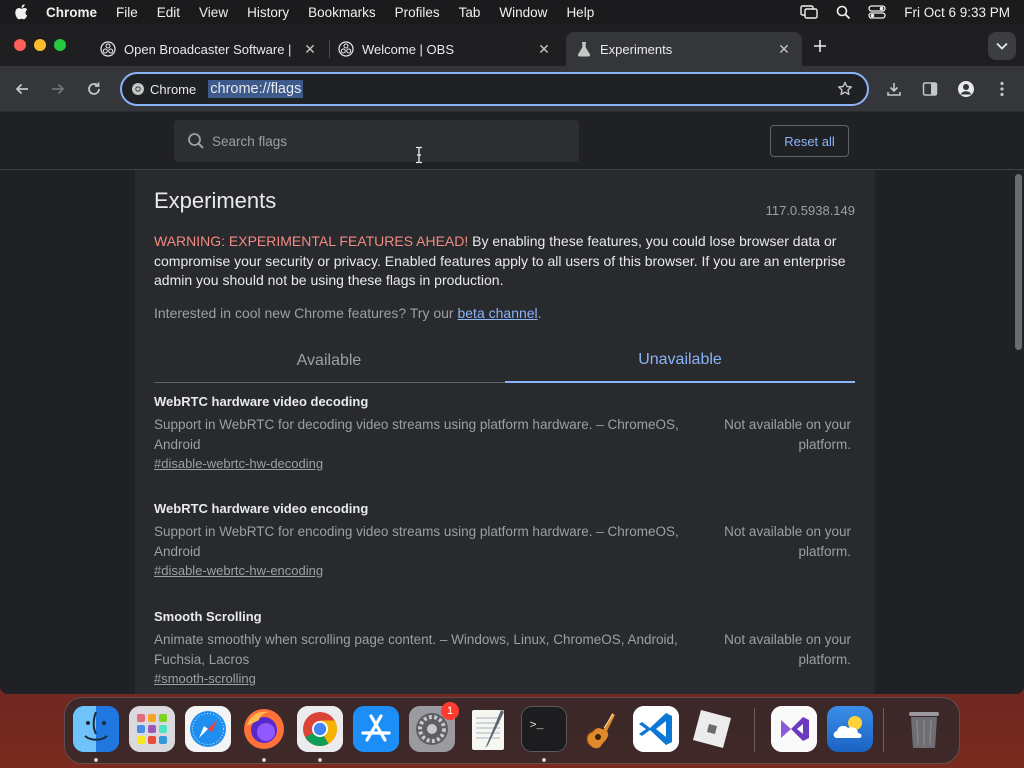 This screenshot has width=1024, height=768. I want to click on zoom-window-button, so click(60, 45).